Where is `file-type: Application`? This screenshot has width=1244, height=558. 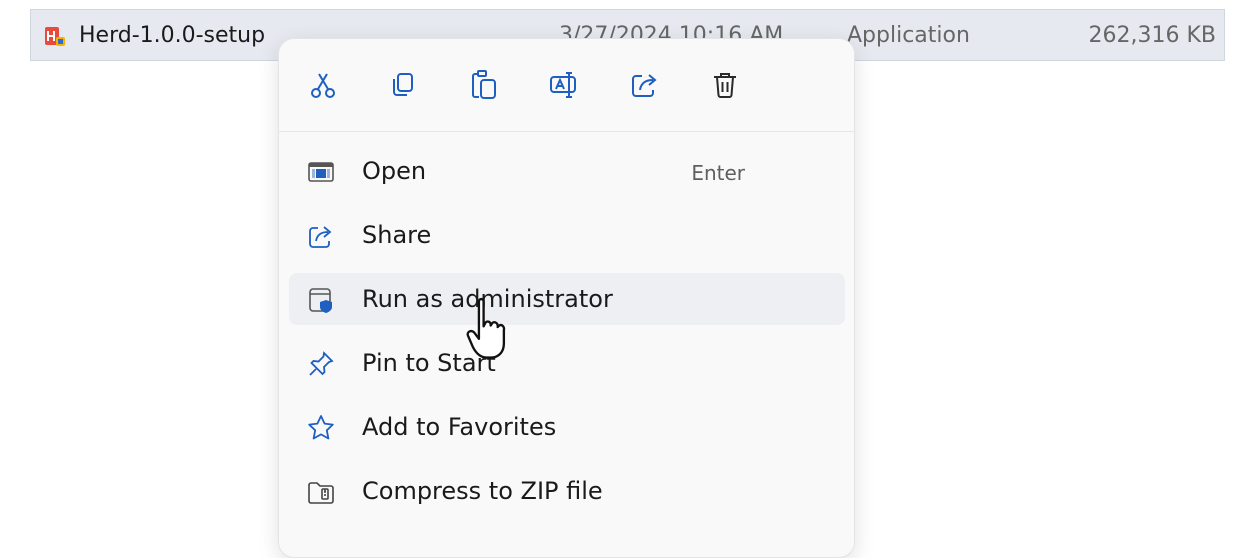
file-type: Application is located at coordinates (908, 35).